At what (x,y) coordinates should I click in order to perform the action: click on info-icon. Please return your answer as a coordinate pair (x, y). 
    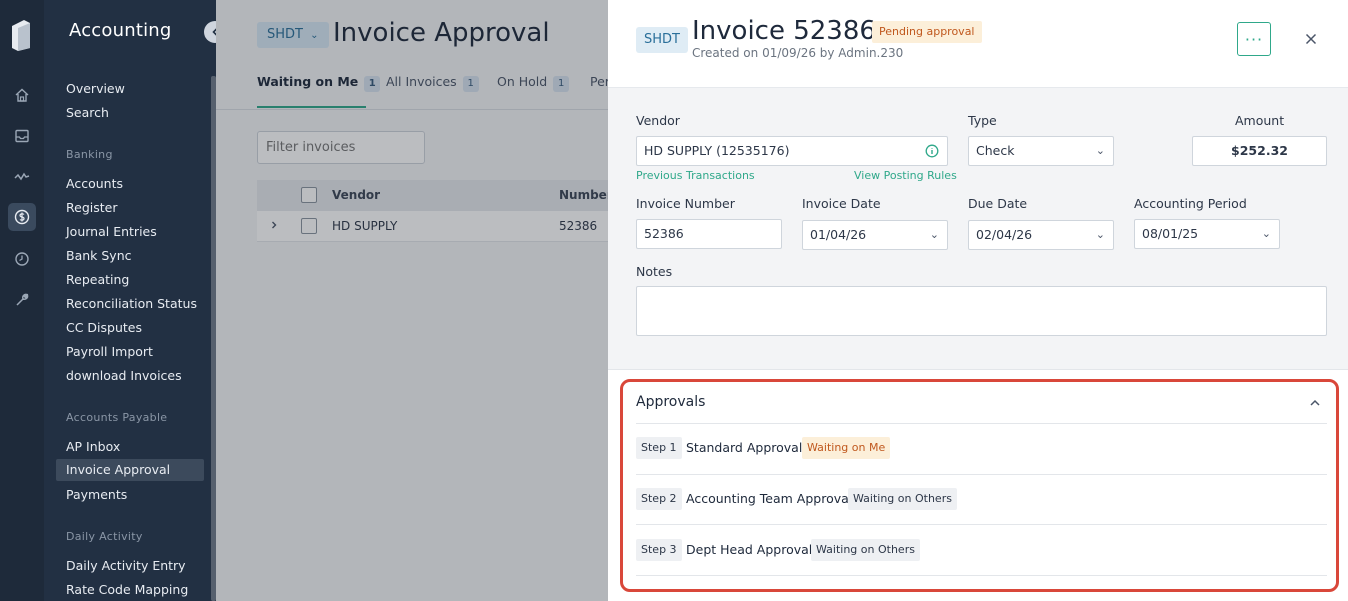
    Looking at the image, I should click on (932, 151).